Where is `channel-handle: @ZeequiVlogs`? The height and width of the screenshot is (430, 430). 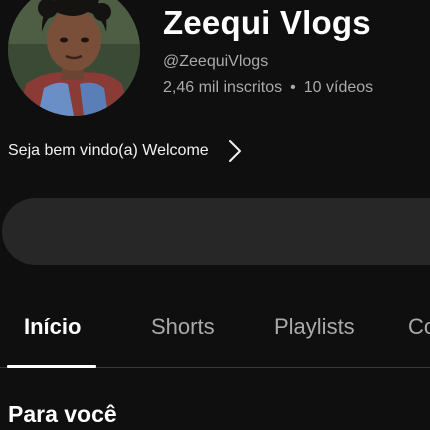
channel-handle: @ZeequiVlogs is located at coordinates (216, 61).